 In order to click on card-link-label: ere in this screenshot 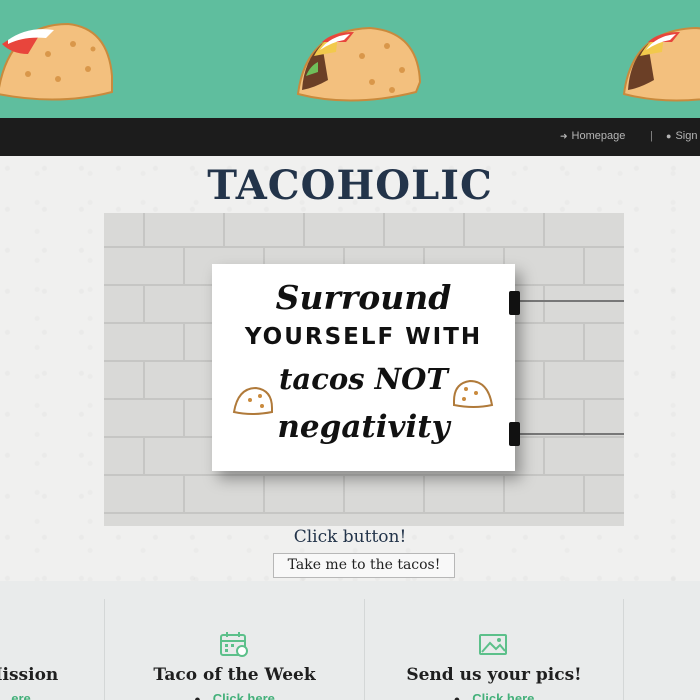, I will do `click(21, 695)`.